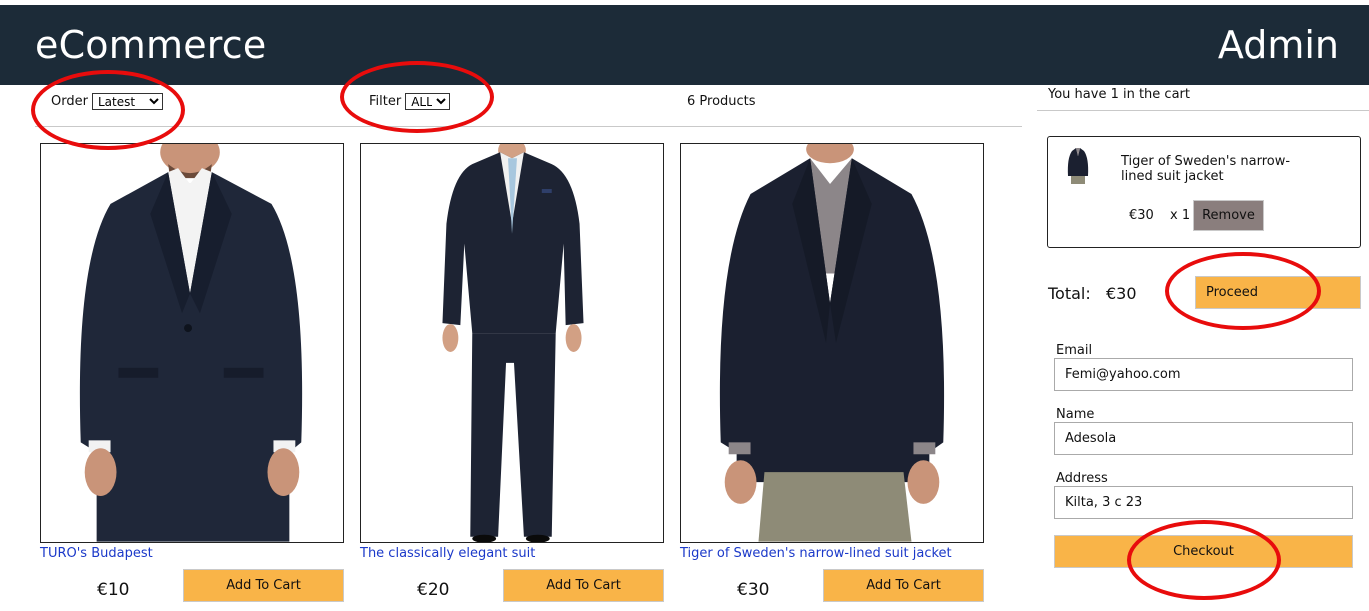 The width and height of the screenshot is (1369, 611). Describe the element at coordinates (113, 590) in the screenshot. I see `product-price: €10` at that location.